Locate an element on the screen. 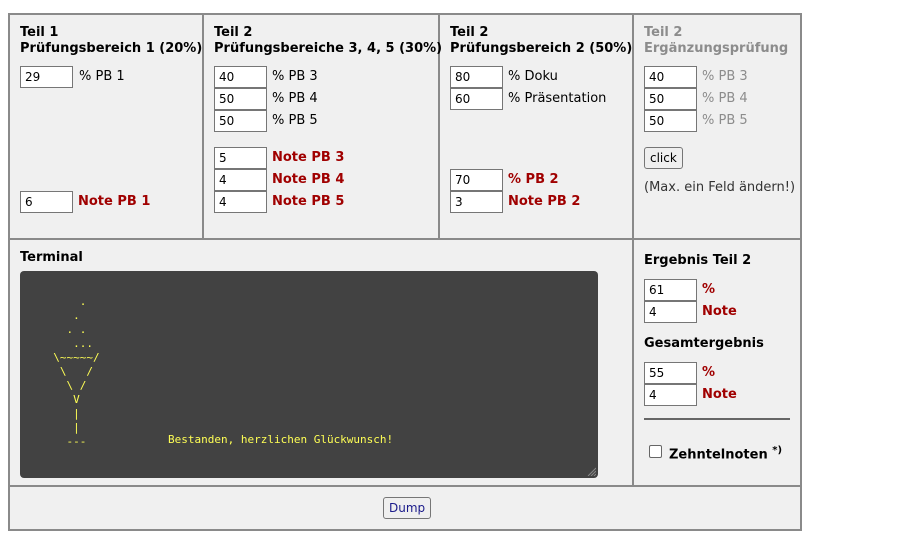 This screenshot has height=540, width=917. ergaenzung-pb3-label: % PB 3 is located at coordinates (725, 76).